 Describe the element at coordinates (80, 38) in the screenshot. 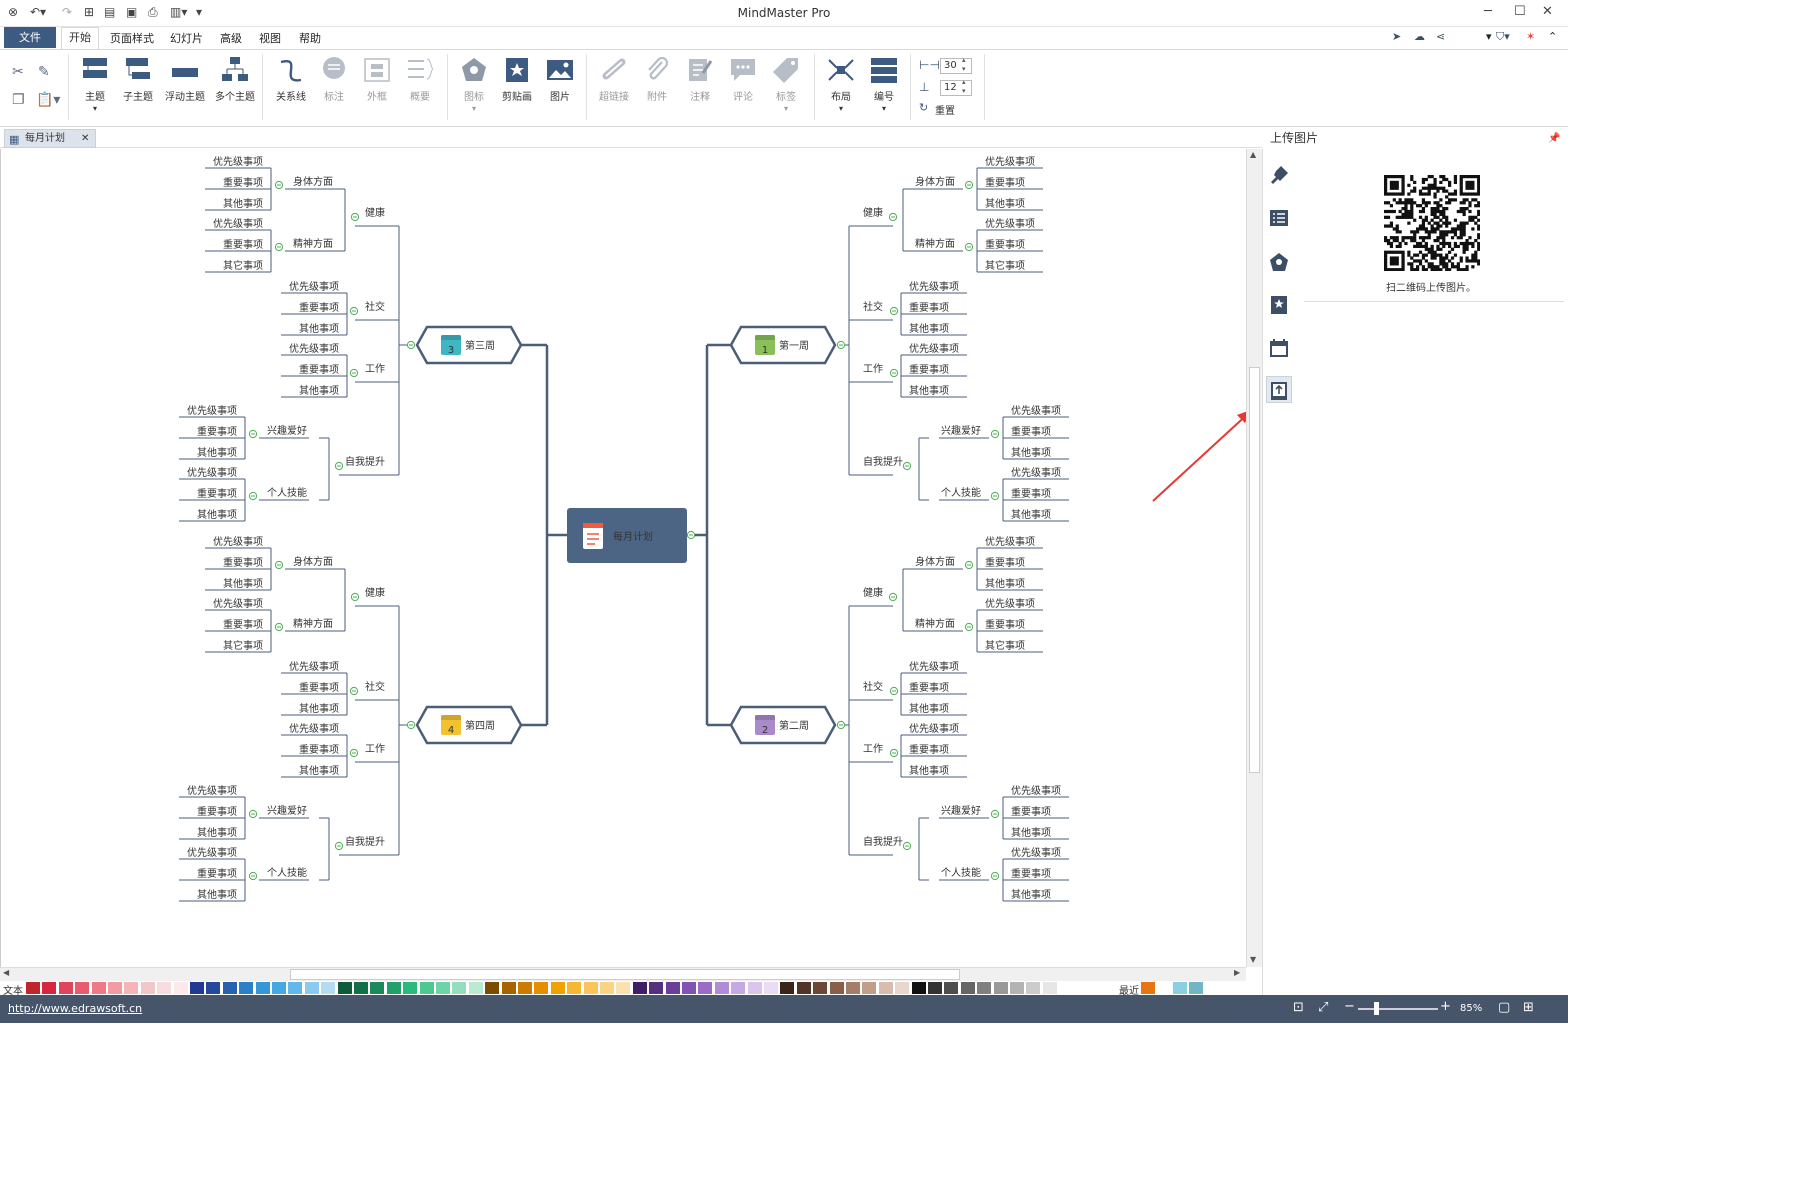

I see `menu-home: 开始` at that location.